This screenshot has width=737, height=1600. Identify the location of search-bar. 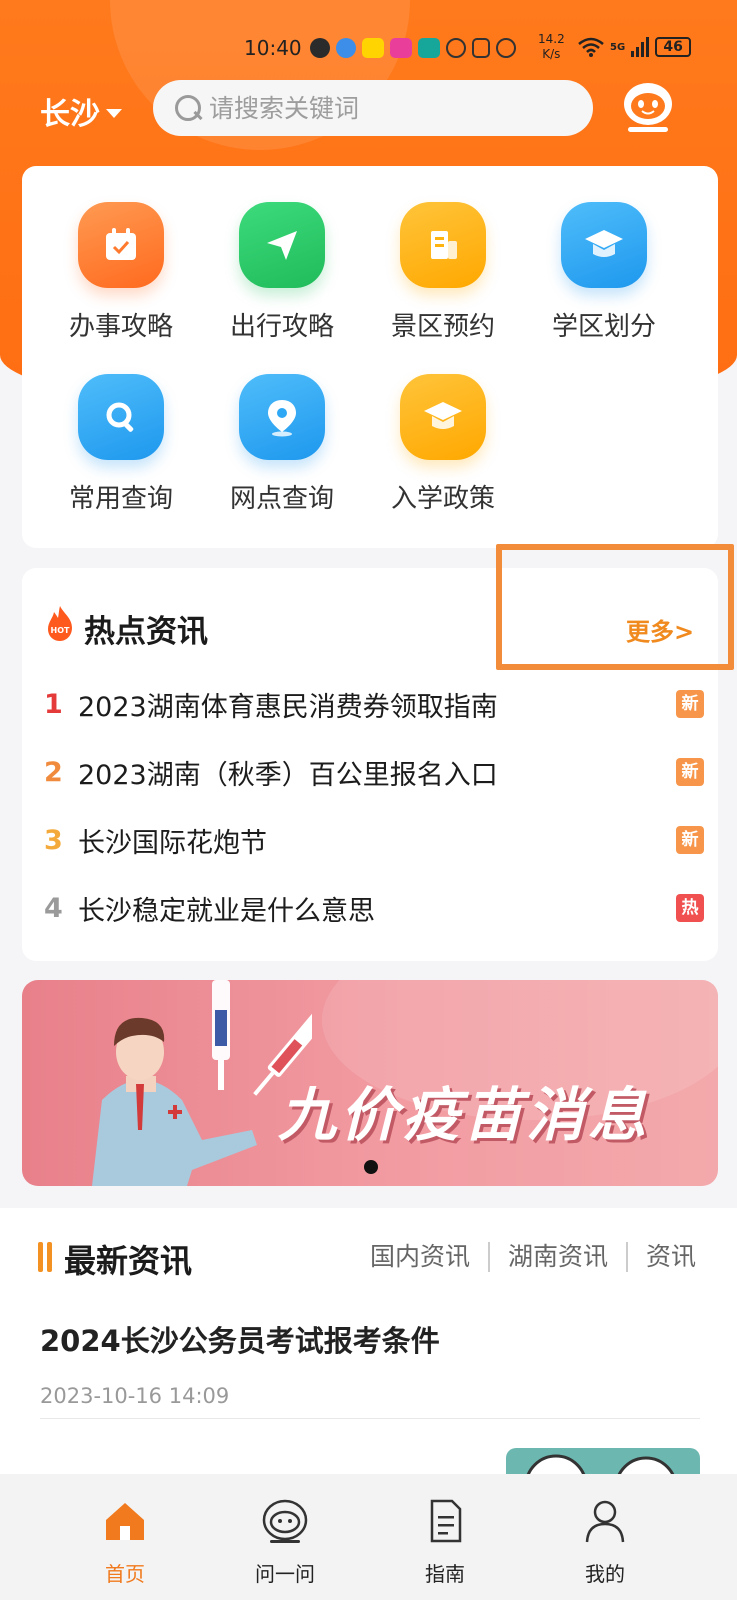
(373, 108).